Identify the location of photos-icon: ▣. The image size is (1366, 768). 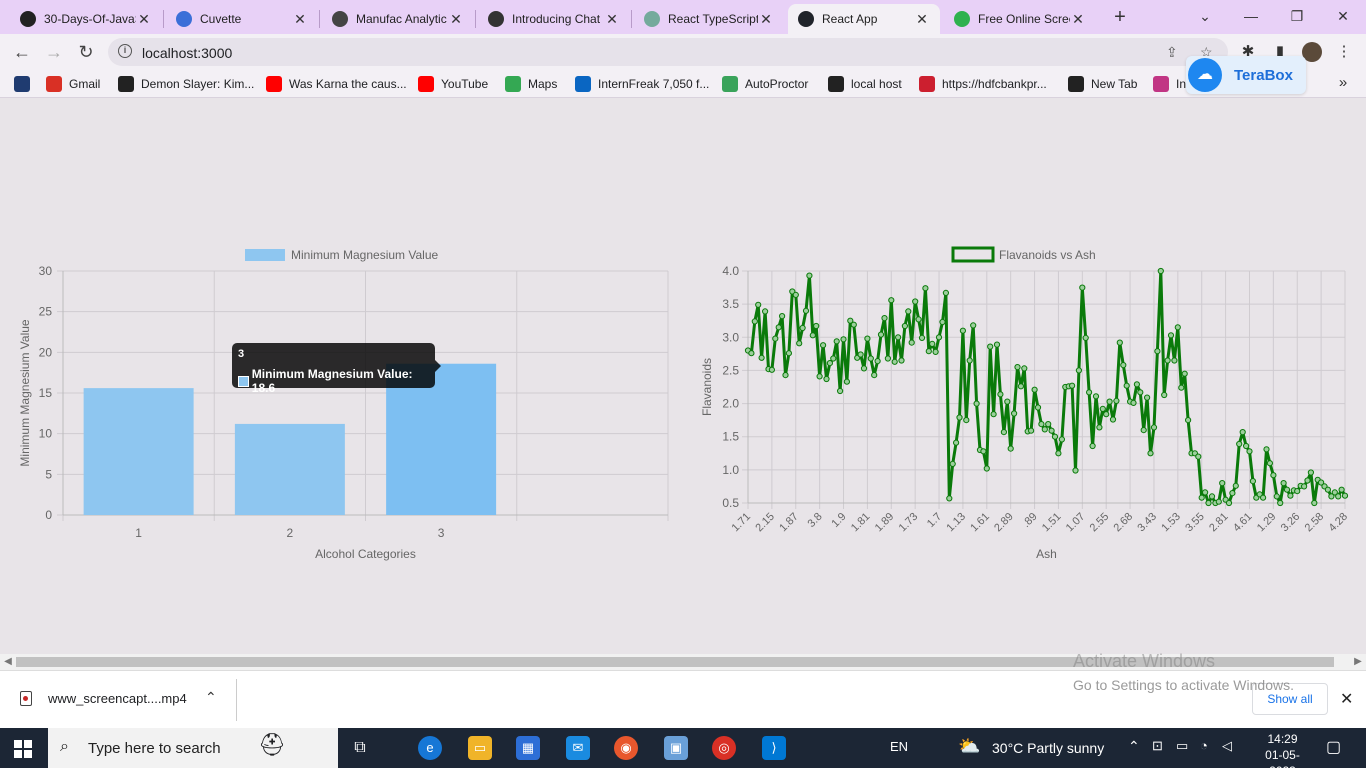
(676, 748).